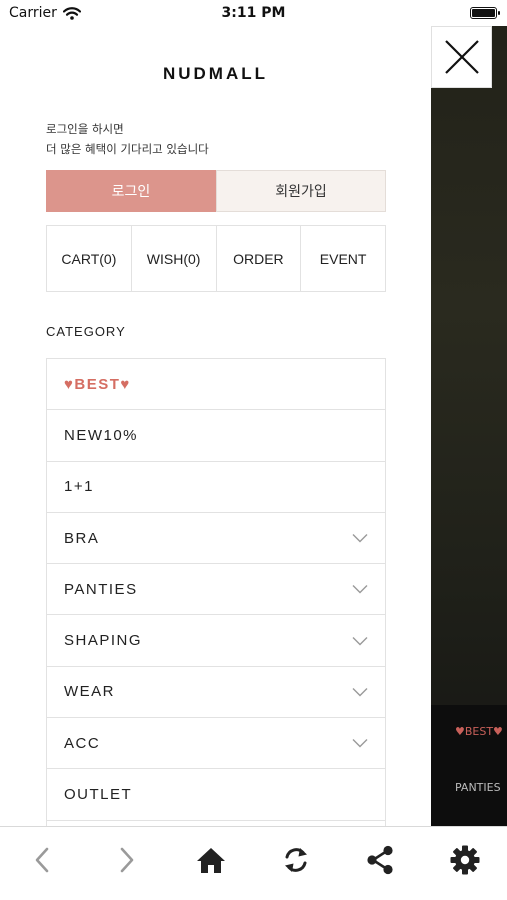  What do you see at coordinates (469, 765) in the screenshot?
I see `background-menu-bar` at bounding box center [469, 765].